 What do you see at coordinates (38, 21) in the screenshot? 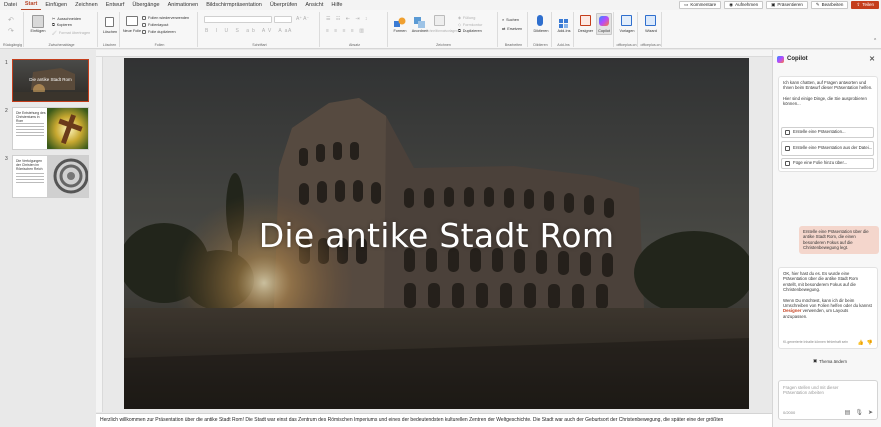
I see `paste-icon` at bounding box center [38, 21].